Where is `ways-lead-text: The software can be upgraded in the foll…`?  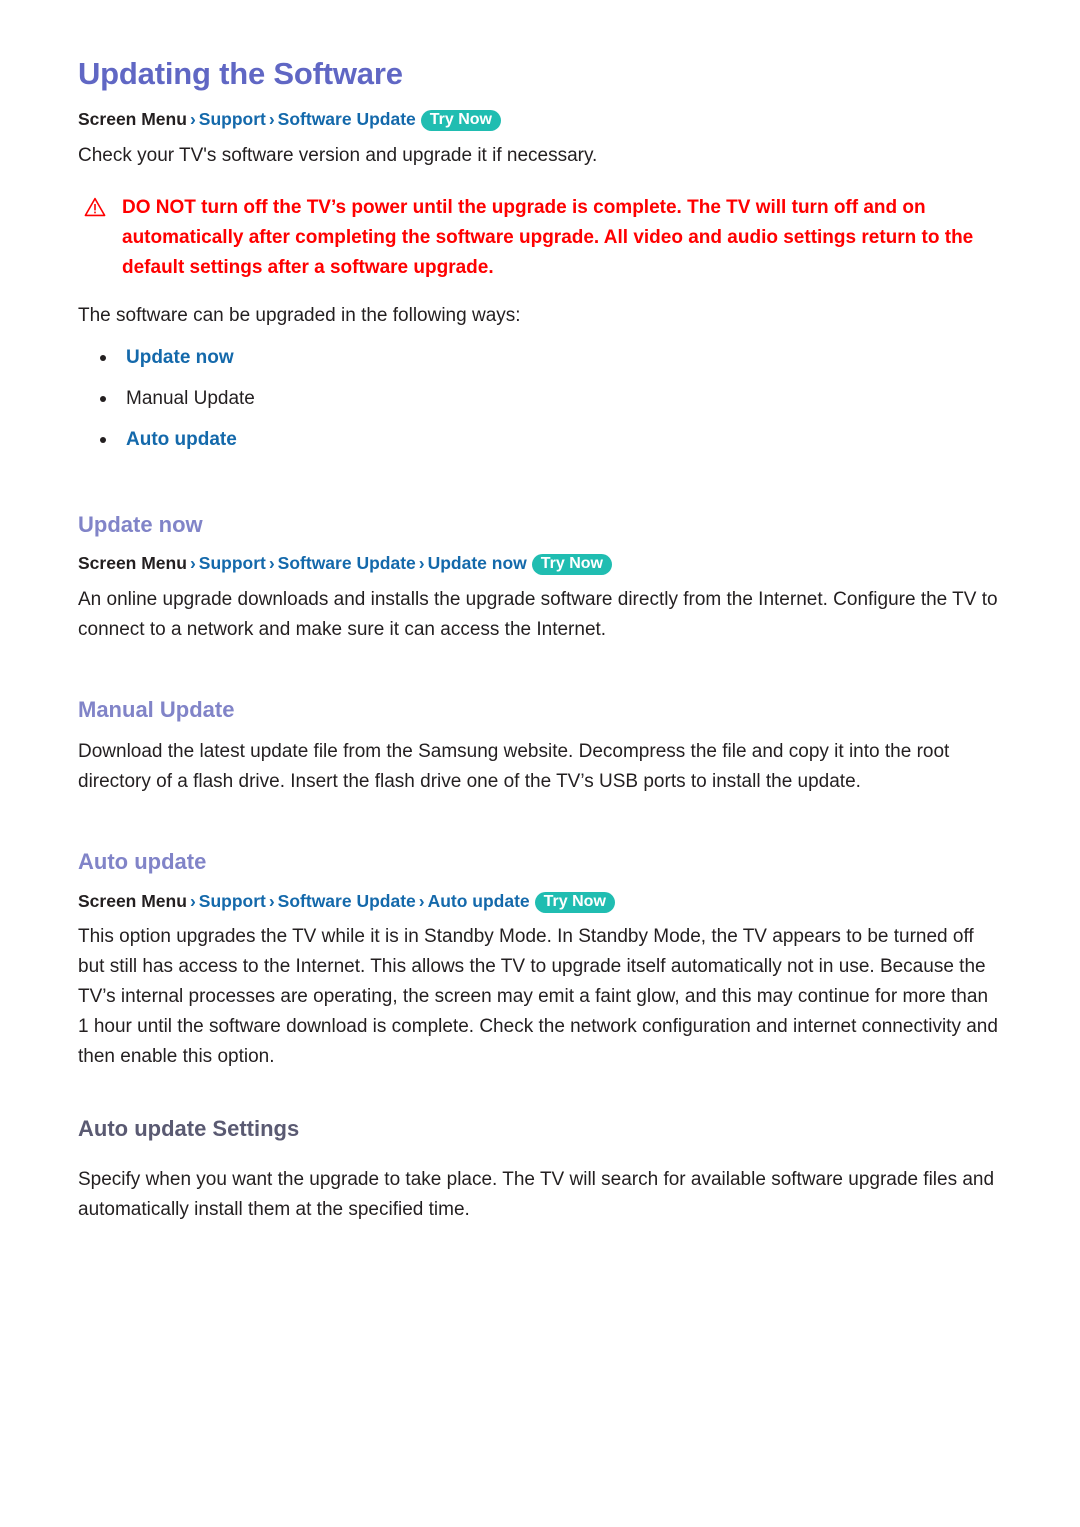 ways-lead-text: The software can be upgraded in the foll… is located at coordinates (299, 315).